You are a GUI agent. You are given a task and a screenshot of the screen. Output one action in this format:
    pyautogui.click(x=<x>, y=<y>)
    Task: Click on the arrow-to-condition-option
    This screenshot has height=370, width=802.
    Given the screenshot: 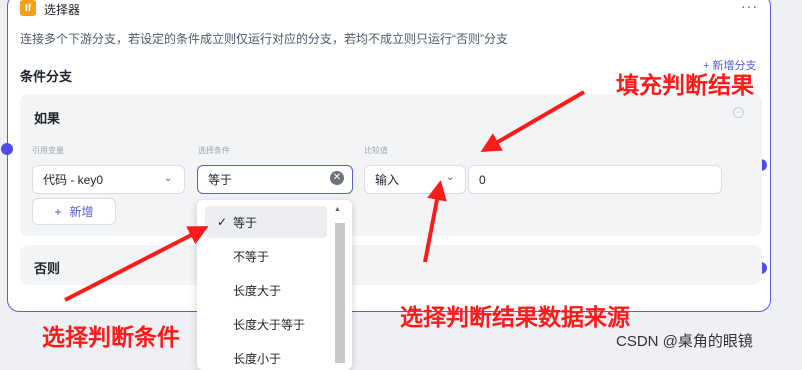 What is the action you would take?
    pyautogui.click(x=136, y=264)
    